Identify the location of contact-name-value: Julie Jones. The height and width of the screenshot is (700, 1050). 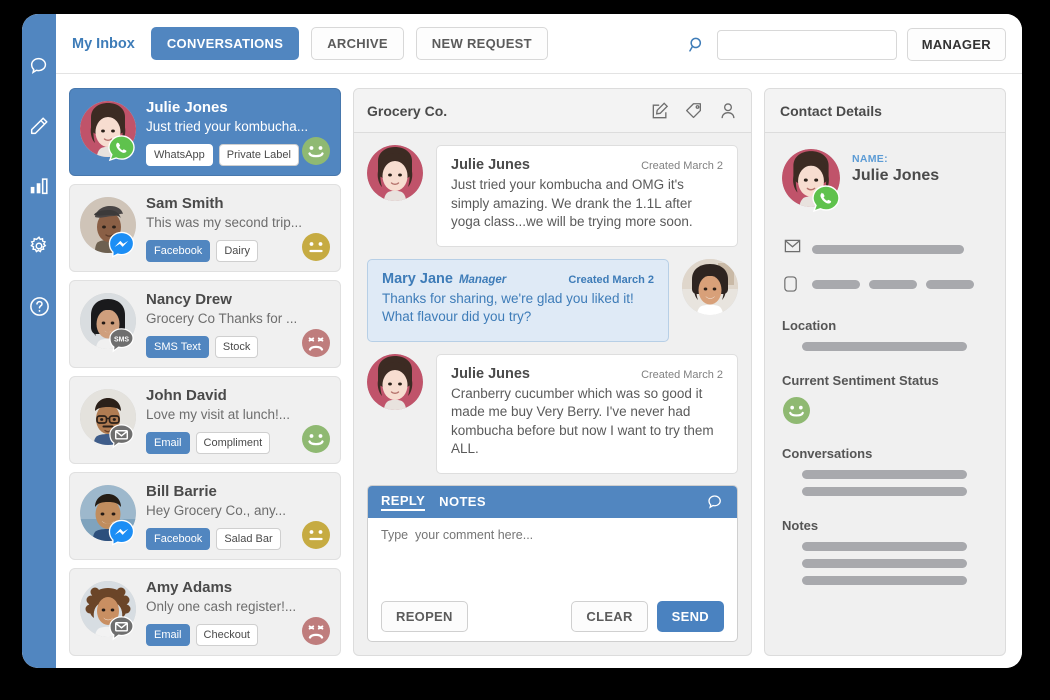
(896, 175).